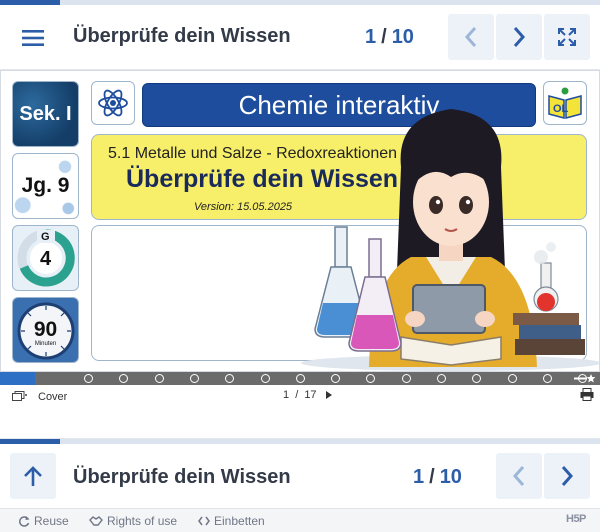 The image size is (600, 532). I want to click on fullscreen-icon, so click(567, 37).